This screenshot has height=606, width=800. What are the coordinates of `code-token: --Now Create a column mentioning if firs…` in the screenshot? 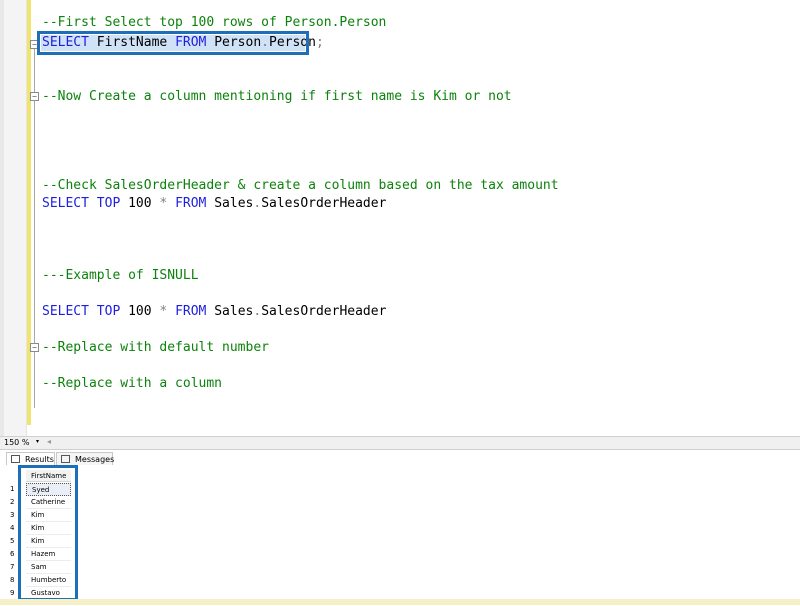 It's located at (277, 96).